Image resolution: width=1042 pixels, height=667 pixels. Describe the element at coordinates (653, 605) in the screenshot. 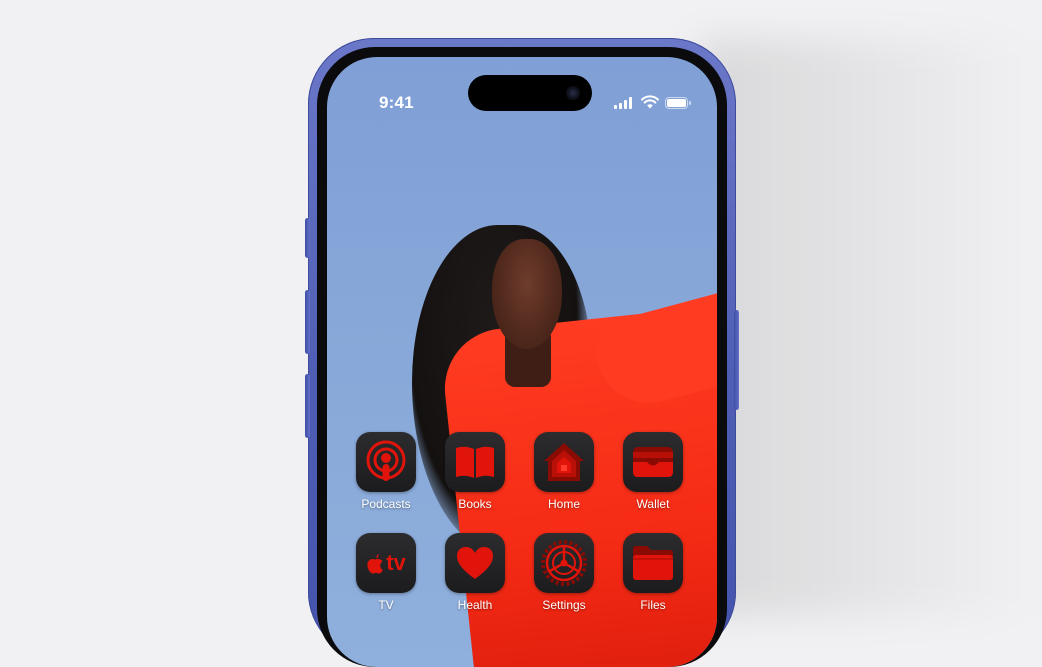

I see `app-label: Files` at that location.